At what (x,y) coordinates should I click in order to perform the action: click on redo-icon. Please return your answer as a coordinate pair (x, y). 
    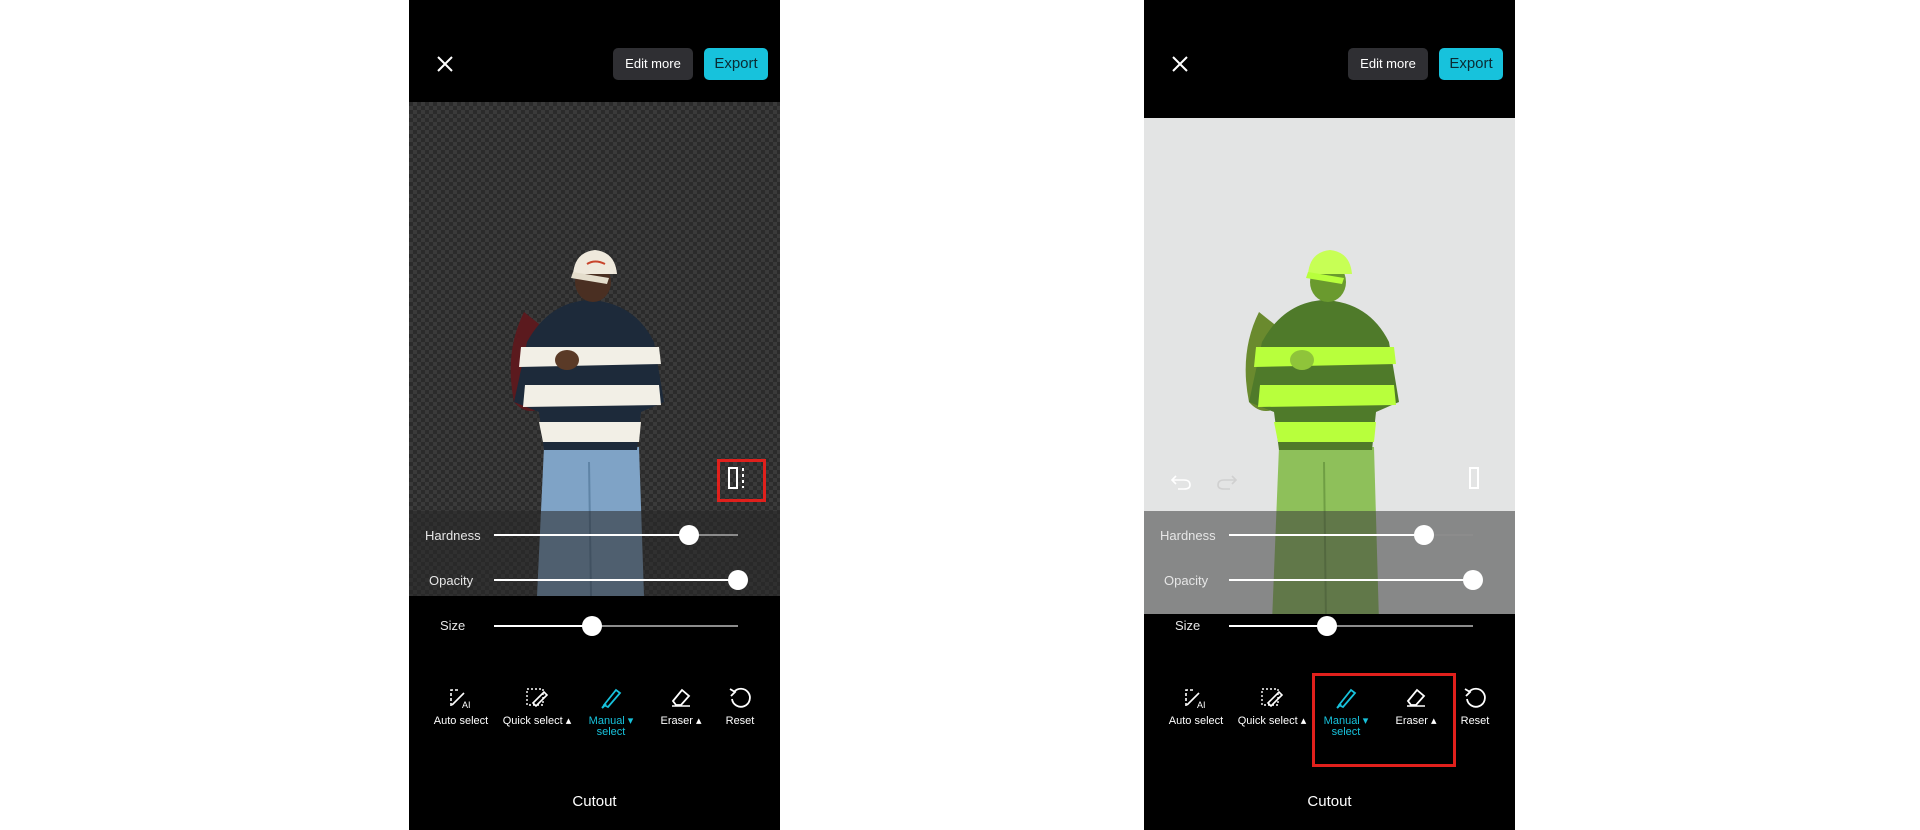
    Looking at the image, I should click on (1227, 481).